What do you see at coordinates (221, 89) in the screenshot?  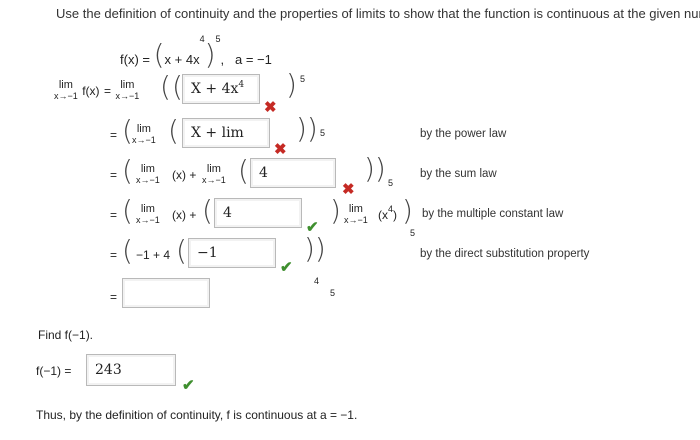 I see `row1-answer-box: X + 4x4` at bounding box center [221, 89].